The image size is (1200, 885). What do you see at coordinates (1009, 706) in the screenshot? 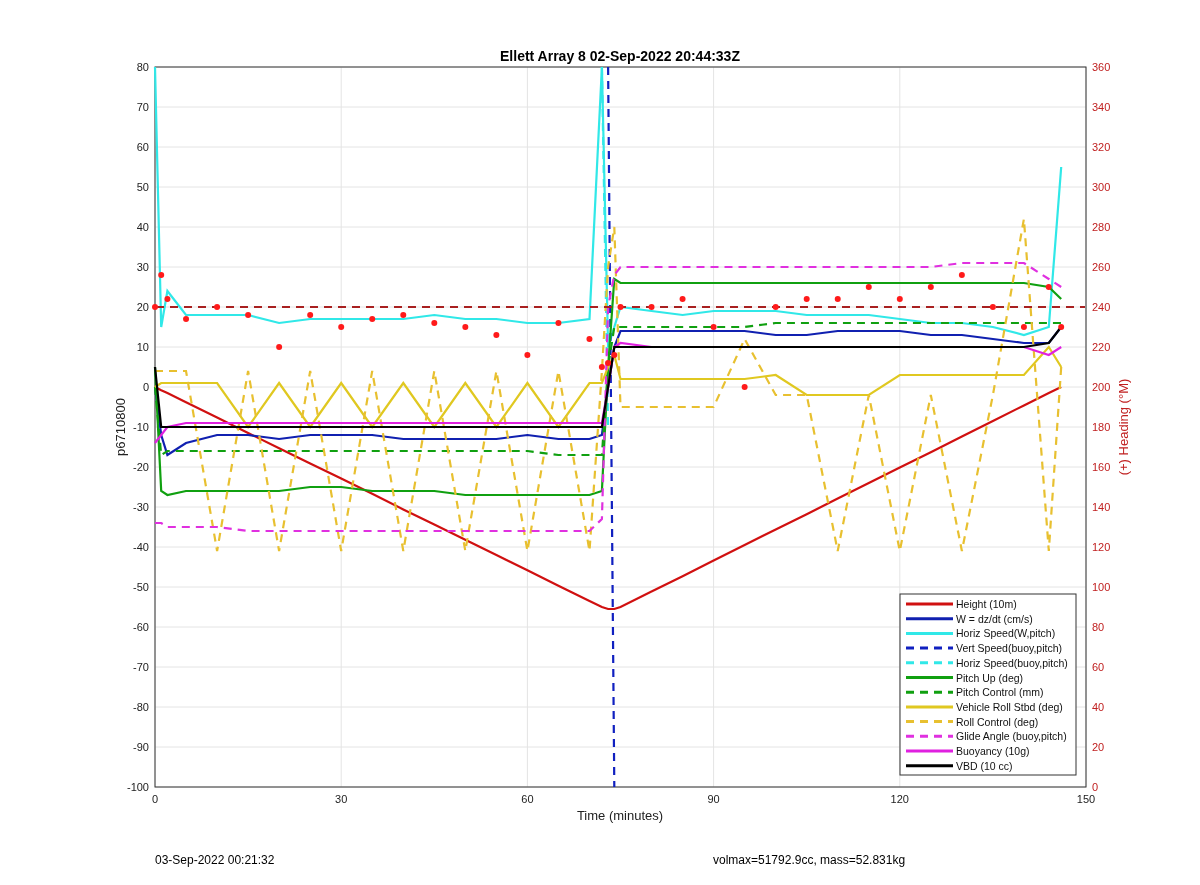
I see `legend-label: Vehicle Roll Stbd (deg)` at bounding box center [1009, 706].